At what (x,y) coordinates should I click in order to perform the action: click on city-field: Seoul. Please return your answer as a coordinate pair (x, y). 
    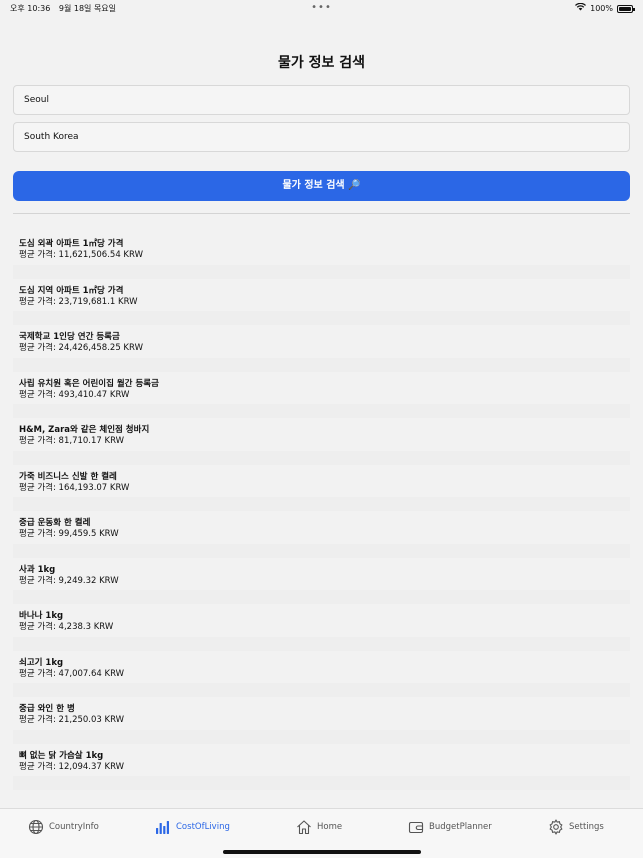
    Looking at the image, I should click on (321, 100).